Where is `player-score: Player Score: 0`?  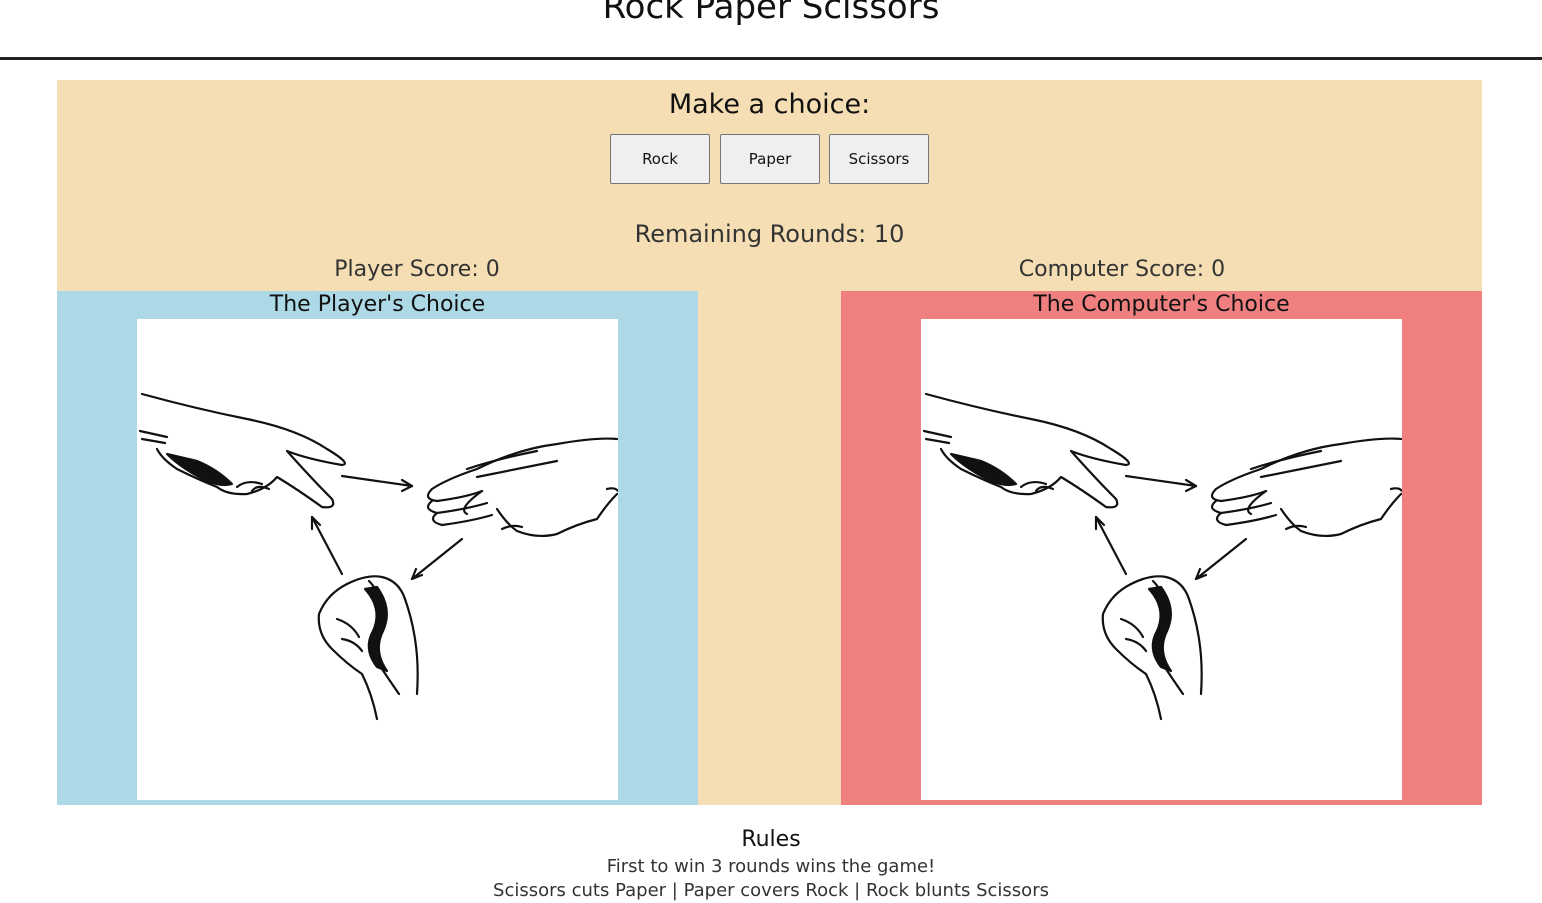 player-score: Player Score: 0 is located at coordinates (417, 269).